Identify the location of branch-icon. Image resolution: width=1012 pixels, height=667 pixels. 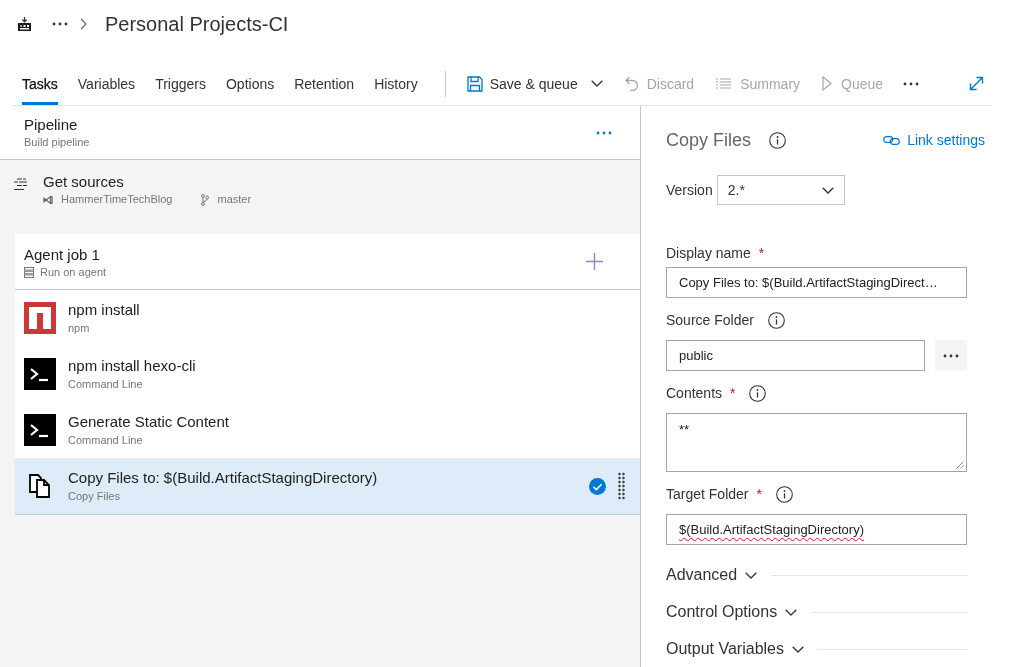
(205, 199).